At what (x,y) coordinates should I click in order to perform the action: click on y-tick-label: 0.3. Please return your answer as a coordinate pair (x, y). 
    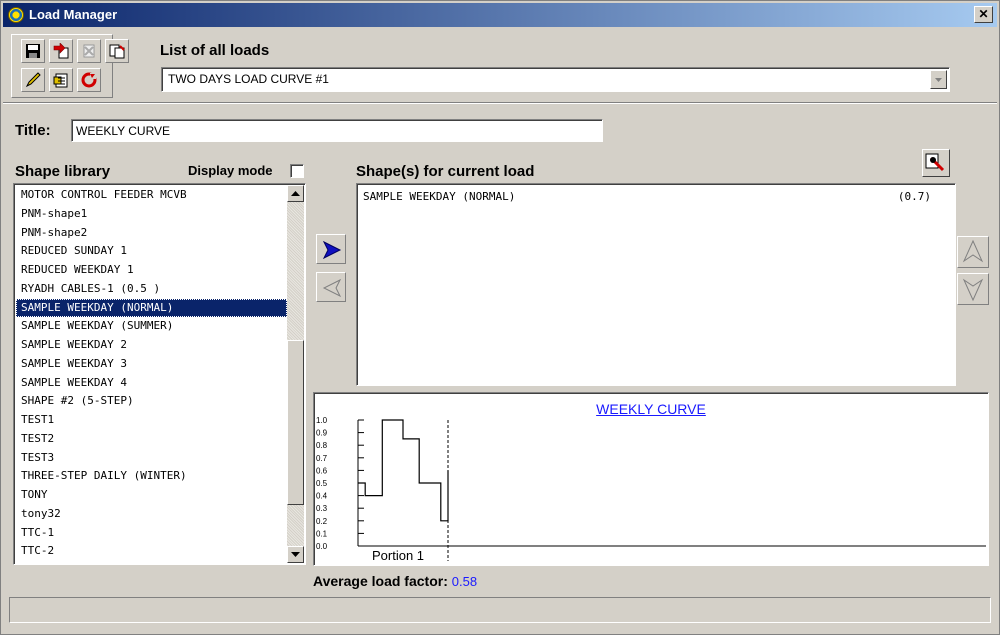
    Looking at the image, I should click on (322, 508).